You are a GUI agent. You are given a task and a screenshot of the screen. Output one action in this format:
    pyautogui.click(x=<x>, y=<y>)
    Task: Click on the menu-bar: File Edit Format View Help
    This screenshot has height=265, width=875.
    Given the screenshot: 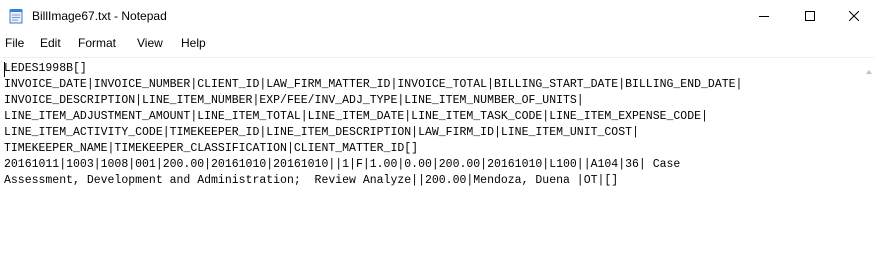 What is the action you would take?
    pyautogui.click(x=437, y=43)
    